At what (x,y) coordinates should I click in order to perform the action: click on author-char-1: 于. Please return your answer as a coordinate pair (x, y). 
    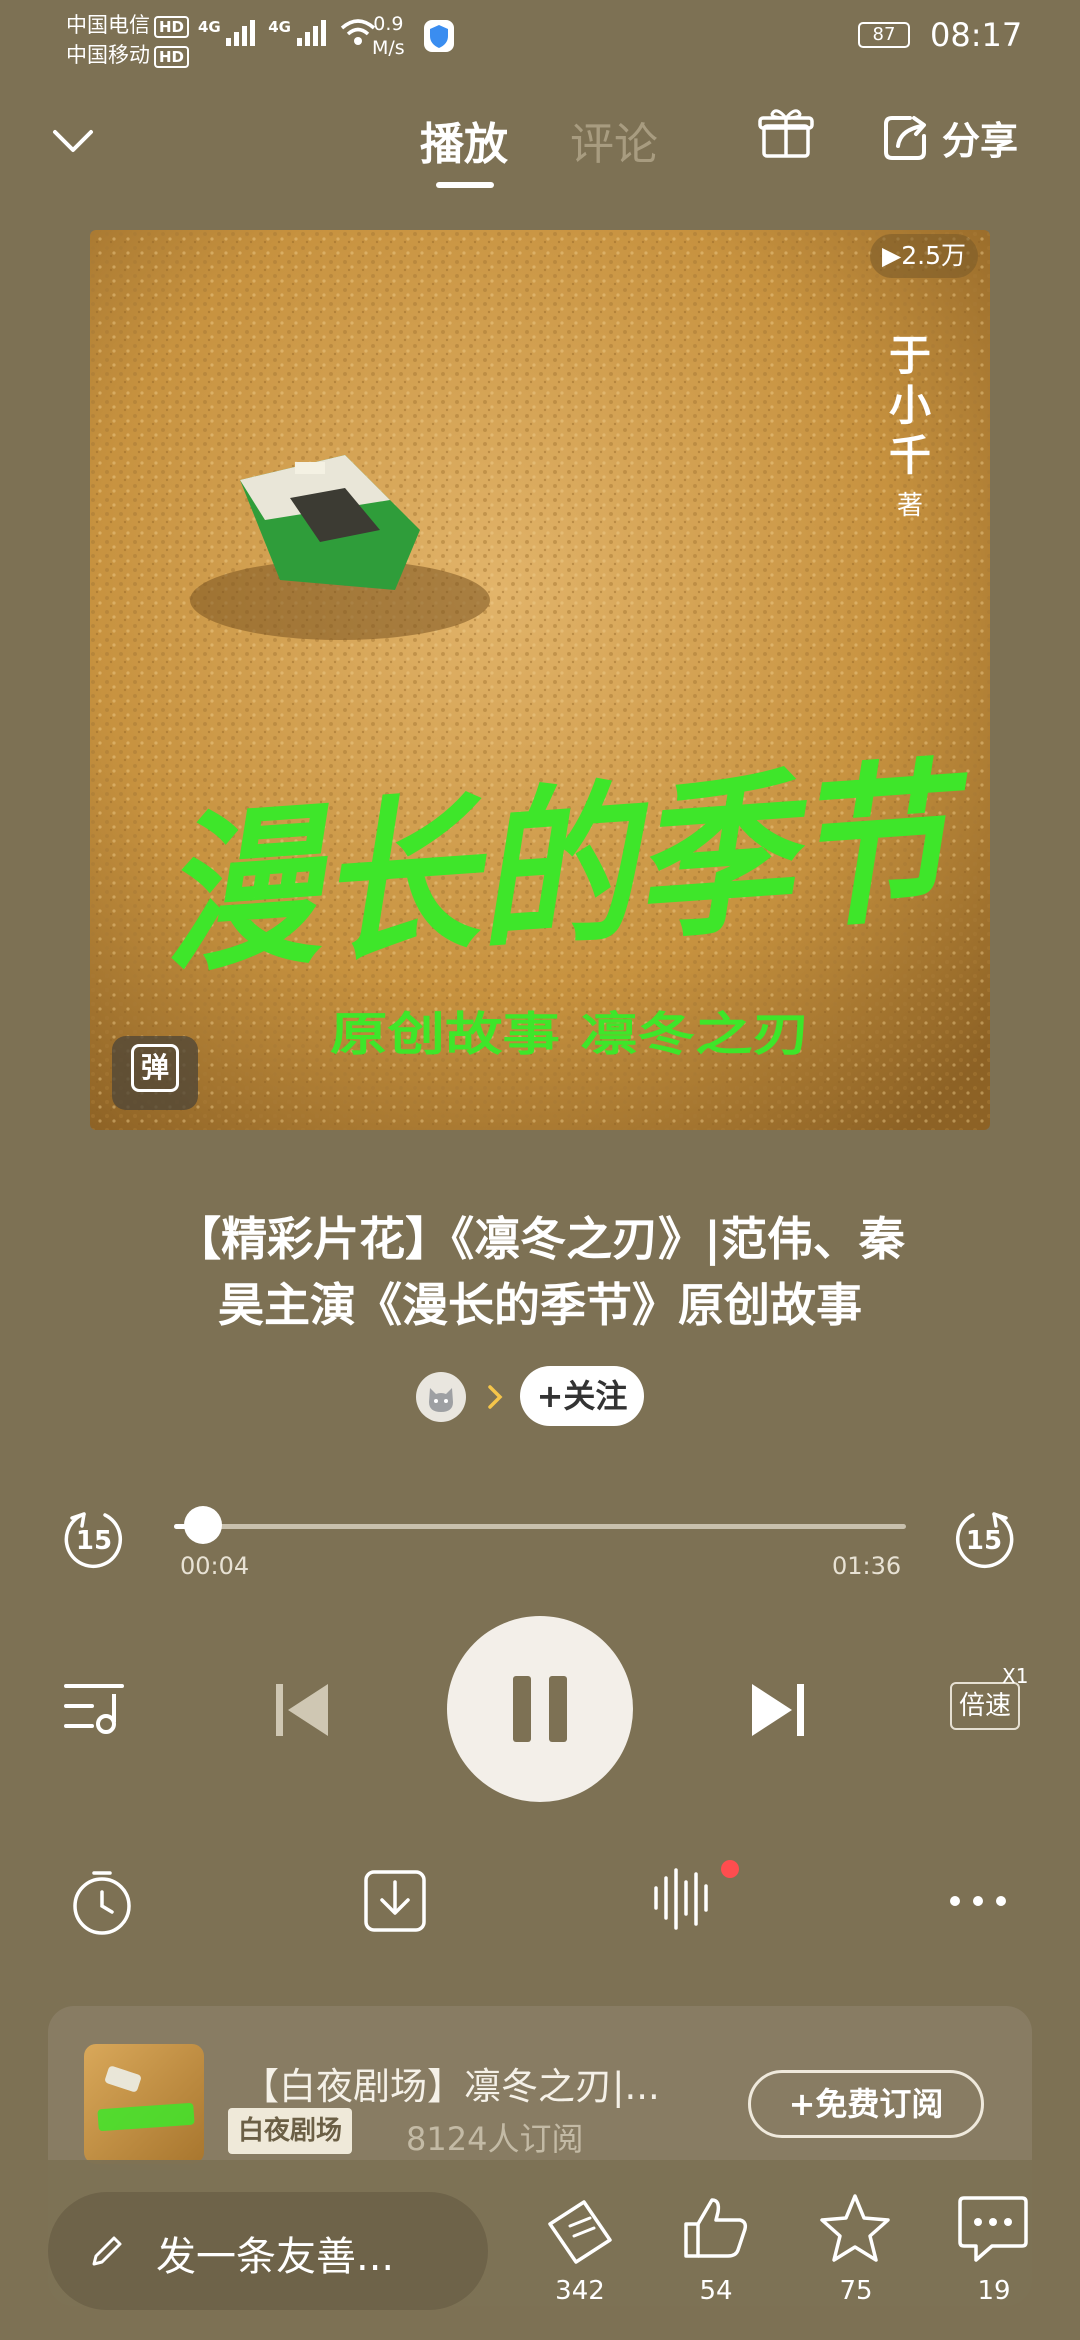
    Looking at the image, I should click on (910, 355).